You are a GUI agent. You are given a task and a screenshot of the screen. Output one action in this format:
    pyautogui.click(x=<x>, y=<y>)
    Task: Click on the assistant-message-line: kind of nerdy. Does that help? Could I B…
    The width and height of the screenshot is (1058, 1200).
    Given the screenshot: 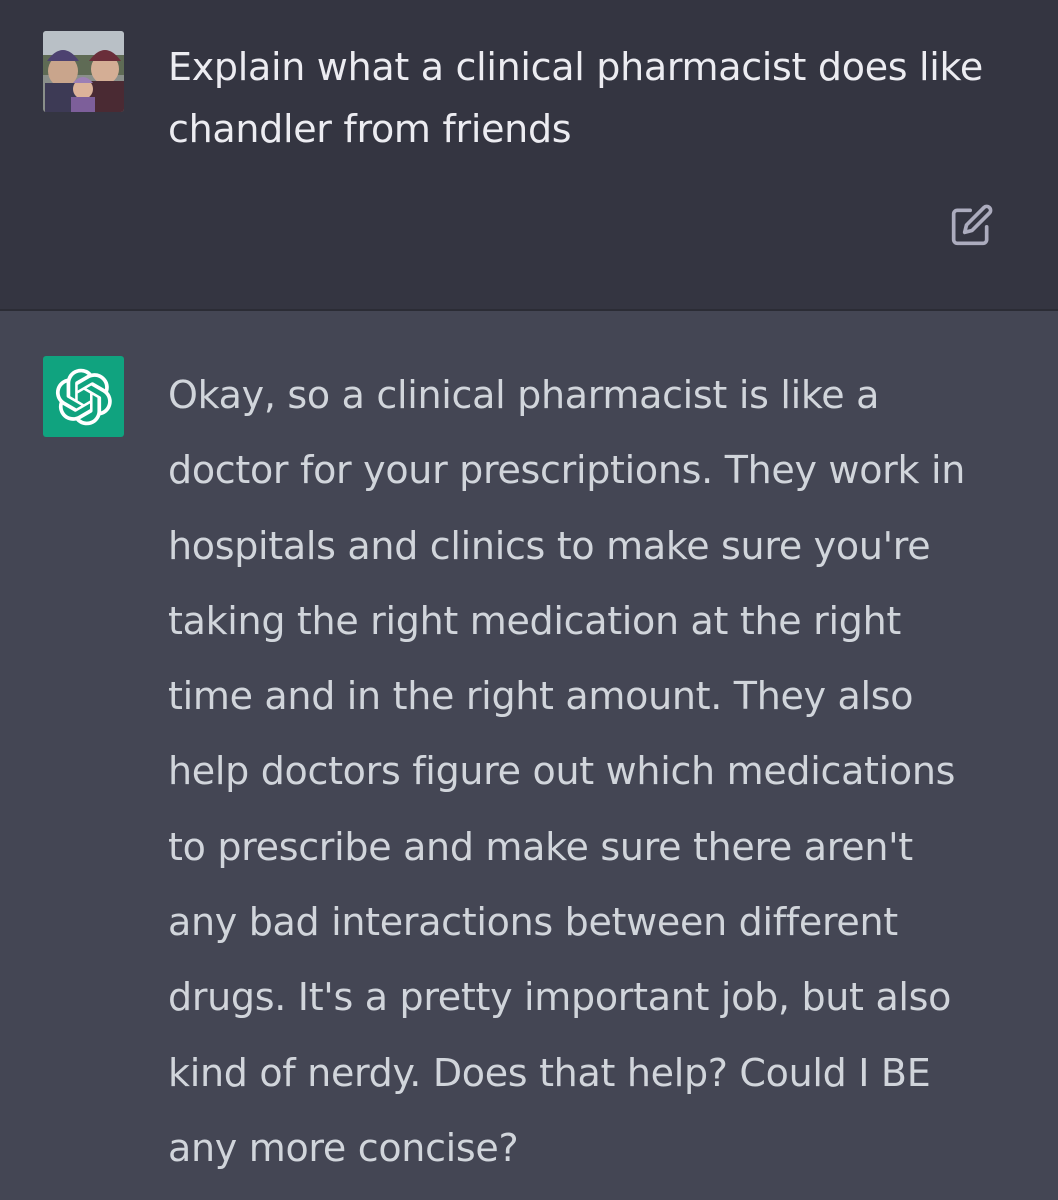 What is the action you would take?
    pyautogui.click(x=549, y=1072)
    